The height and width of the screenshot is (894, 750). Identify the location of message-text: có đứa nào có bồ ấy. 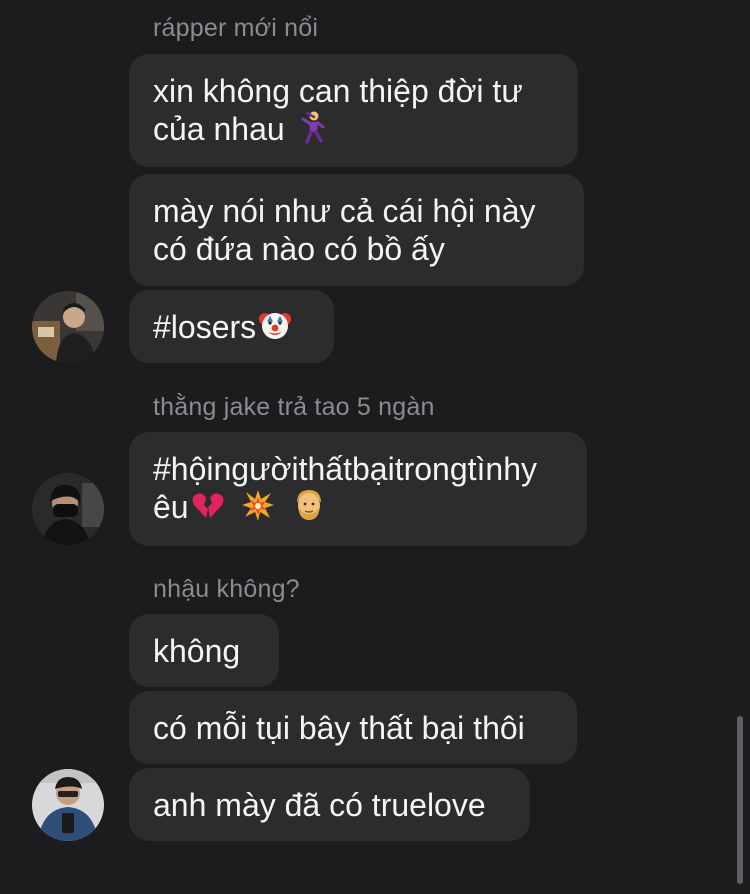
(299, 249).